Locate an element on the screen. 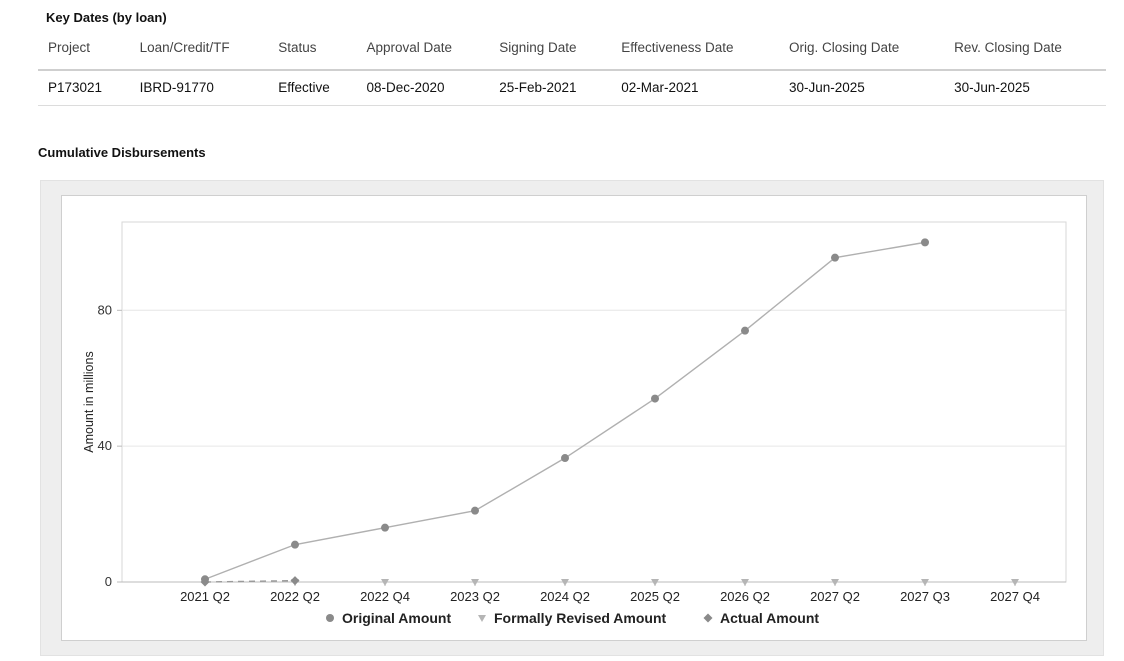 The image size is (1124, 661). column-header: Effectiveness Date is located at coordinates (695, 50).